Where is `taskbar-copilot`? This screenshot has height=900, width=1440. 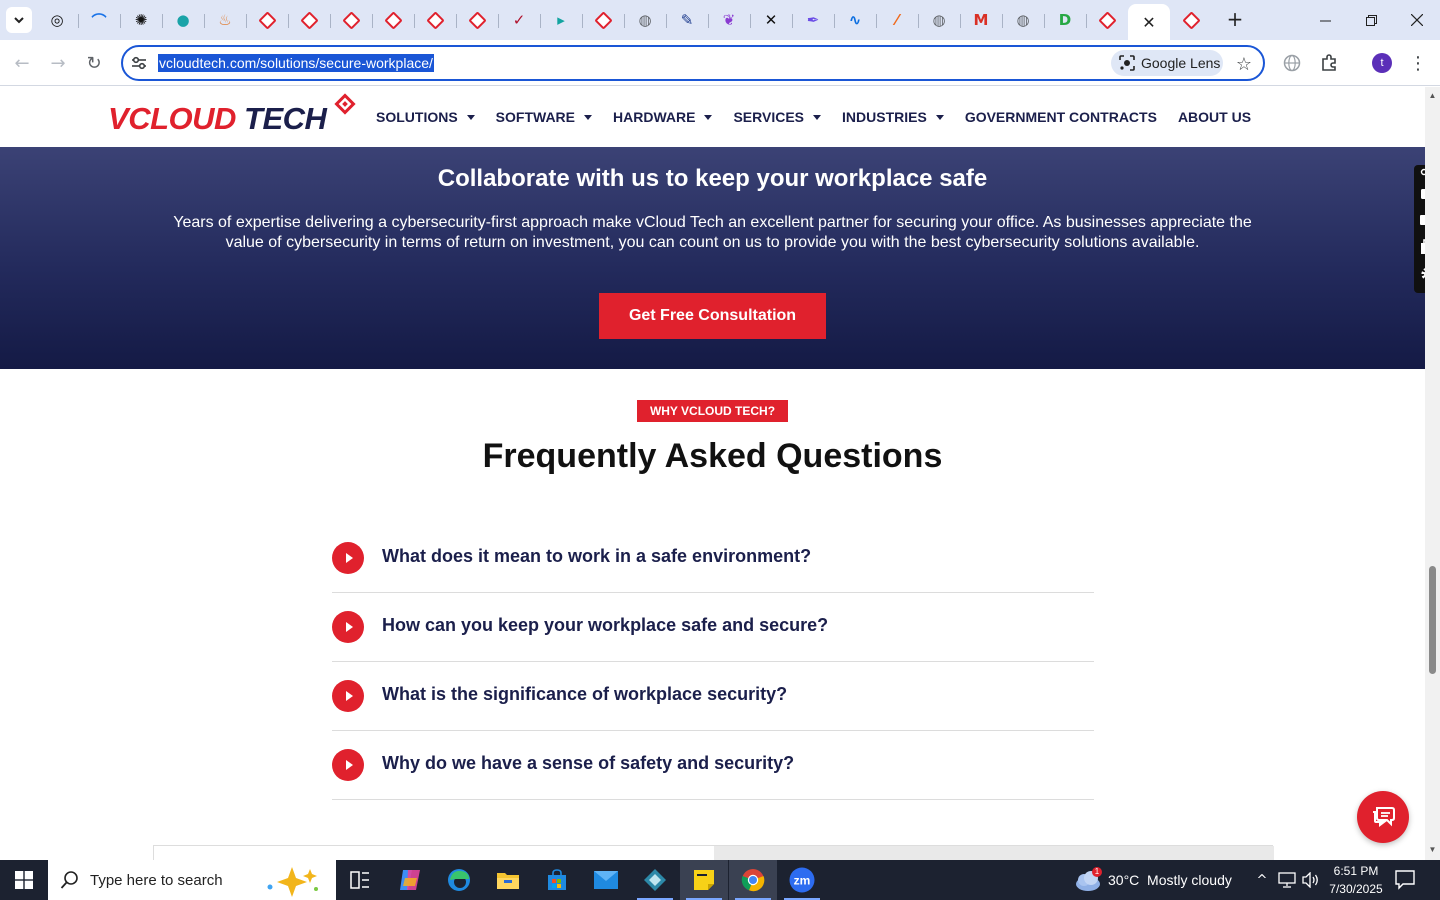 taskbar-copilot is located at coordinates (410, 880).